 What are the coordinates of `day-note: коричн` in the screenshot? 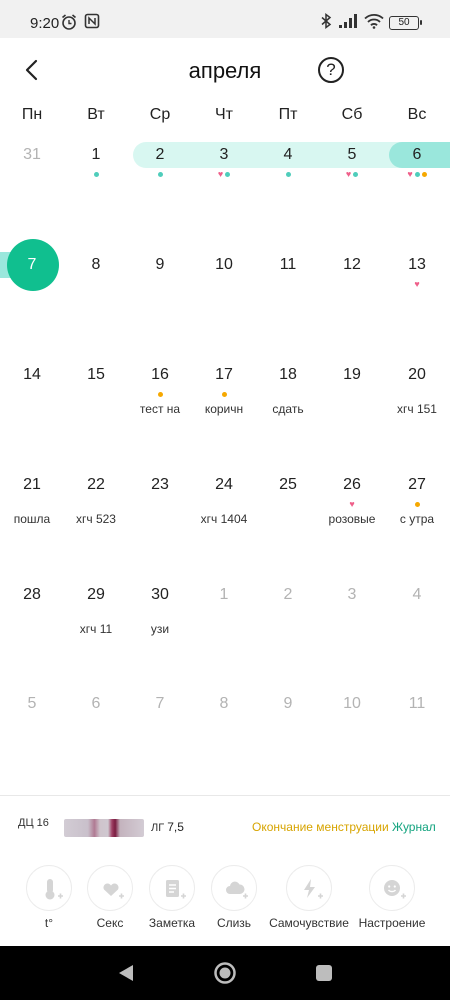 It's located at (224, 409).